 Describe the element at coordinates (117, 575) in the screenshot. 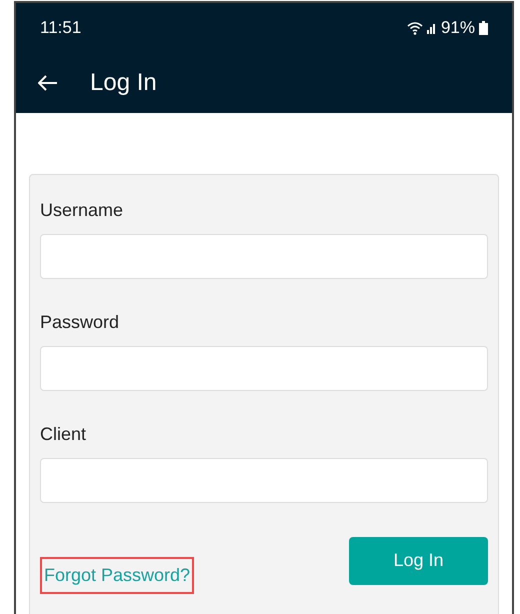

I see `forgot-password-link: Forgot Password?` at that location.